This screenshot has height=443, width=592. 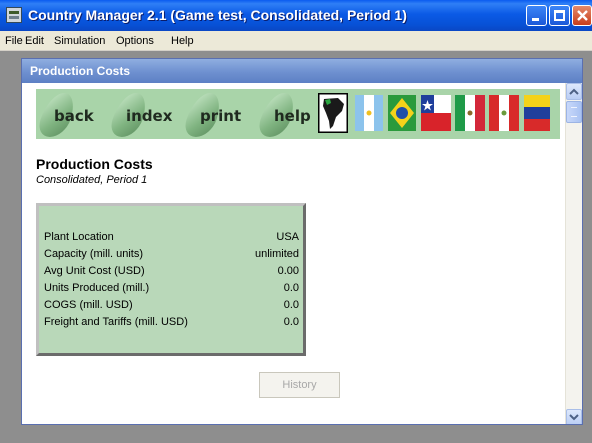 I want to click on chevron-down-icon, so click(x=574, y=417).